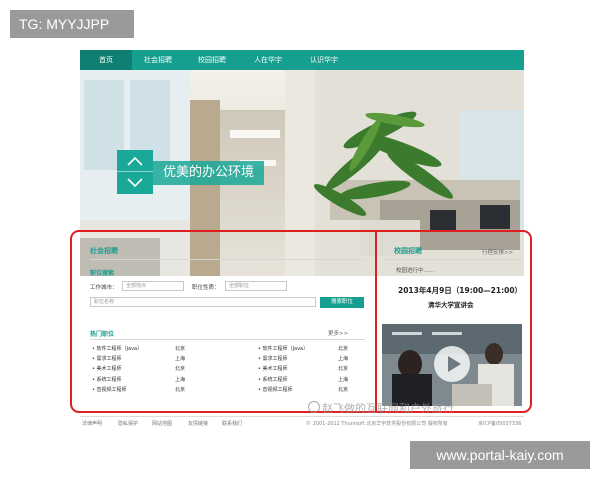  I want to click on campus-event-date: 2013年4月9日（19:00—21:00）, so click(460, 290).